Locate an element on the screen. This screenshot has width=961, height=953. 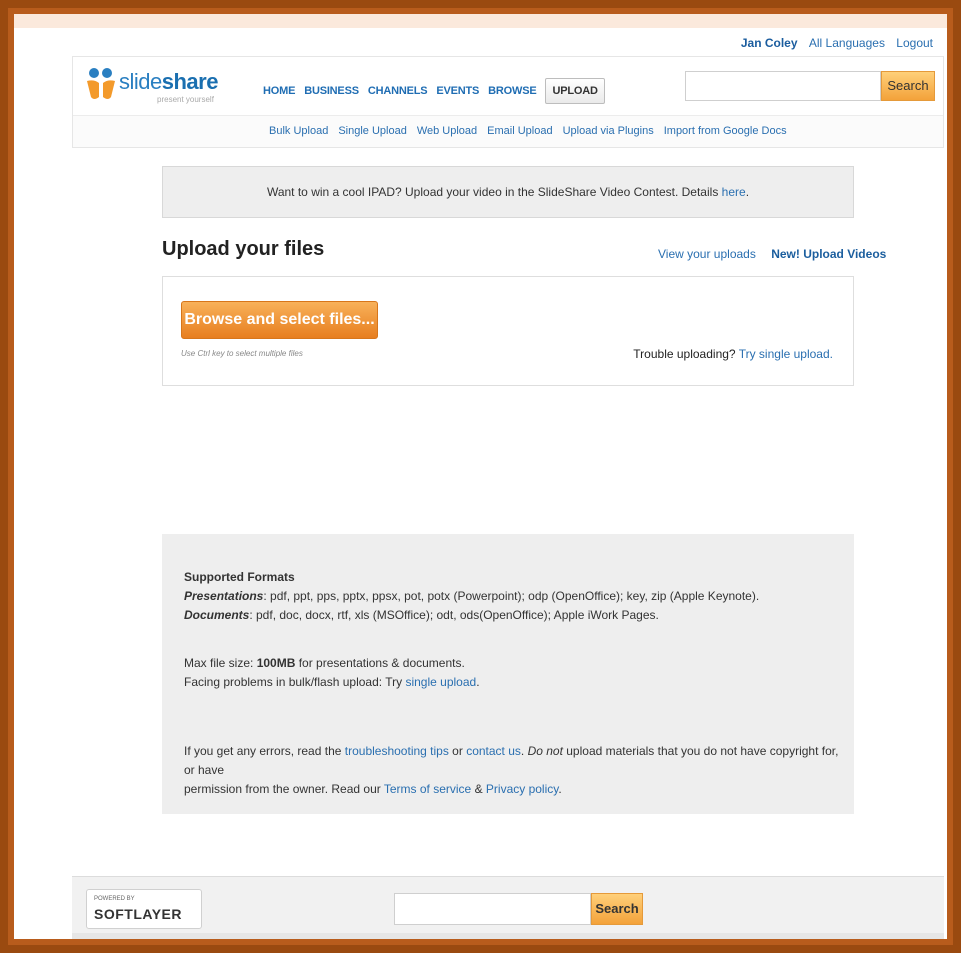
footer-bottom-strip is located at coordinates (508, 936).